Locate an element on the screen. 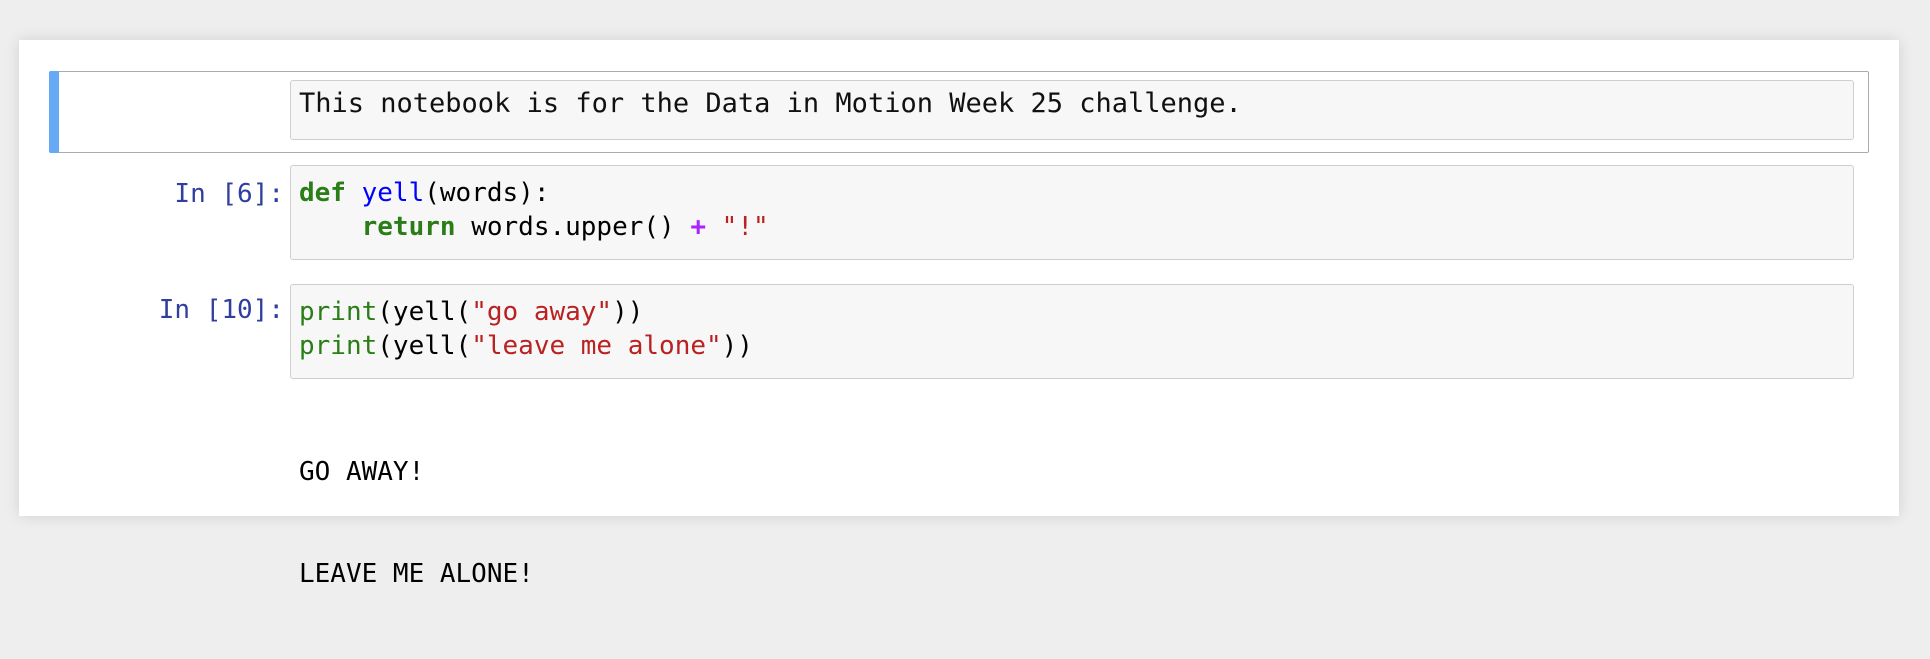  code-token: (words): is located at coordinates (487, 193).